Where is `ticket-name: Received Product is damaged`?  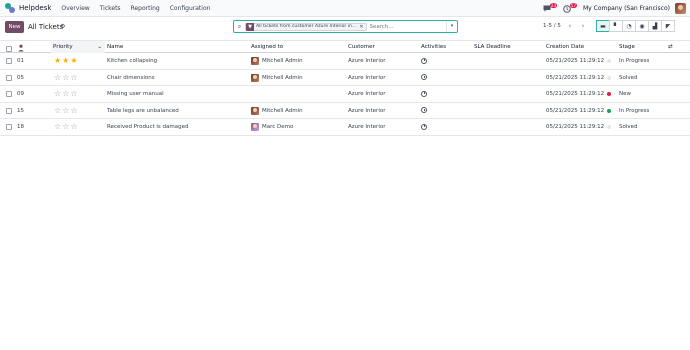
ticket-name: Received Product is damaged is located at coordinates (148, 127).